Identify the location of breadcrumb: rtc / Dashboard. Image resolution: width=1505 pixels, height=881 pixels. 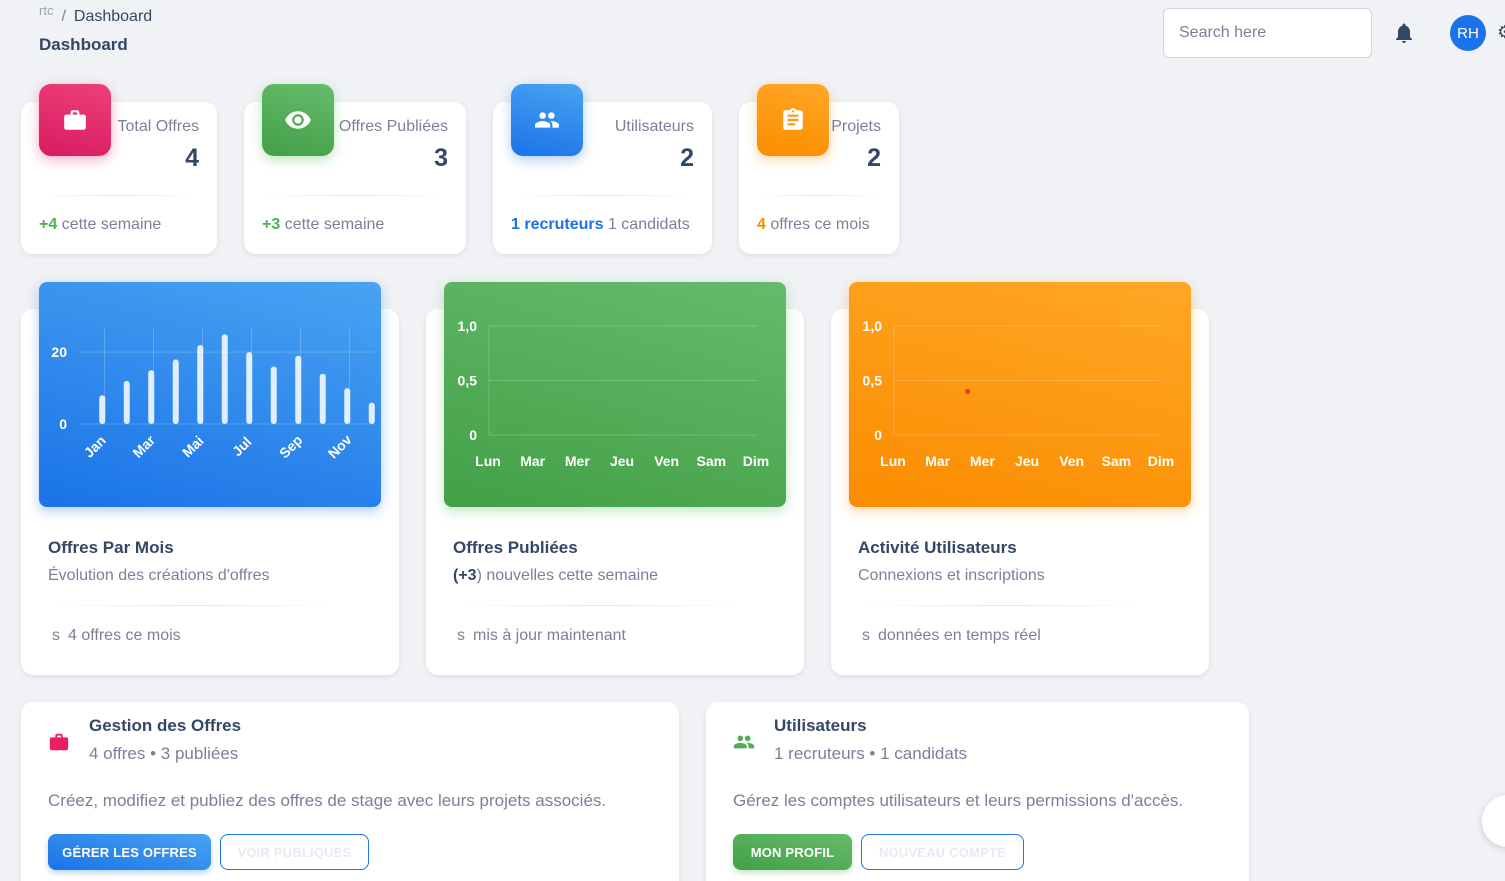
(96, 14).